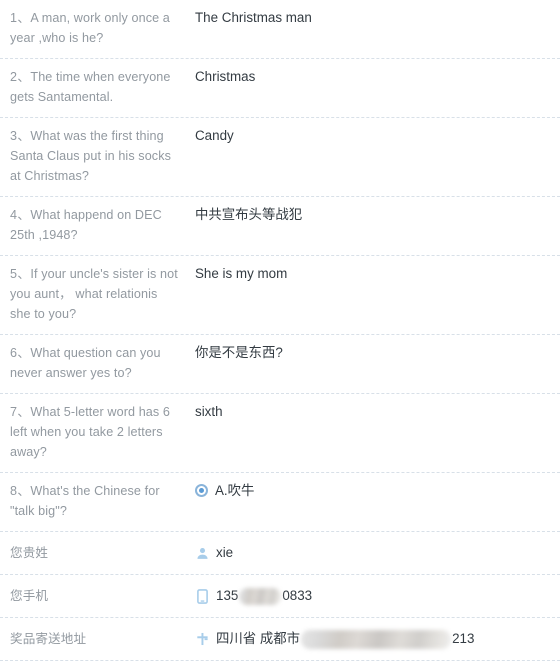  What do you see at coordinates (225, 552) in the screenshot?
I see `field-value: xie` at bounding box center [225, 552].